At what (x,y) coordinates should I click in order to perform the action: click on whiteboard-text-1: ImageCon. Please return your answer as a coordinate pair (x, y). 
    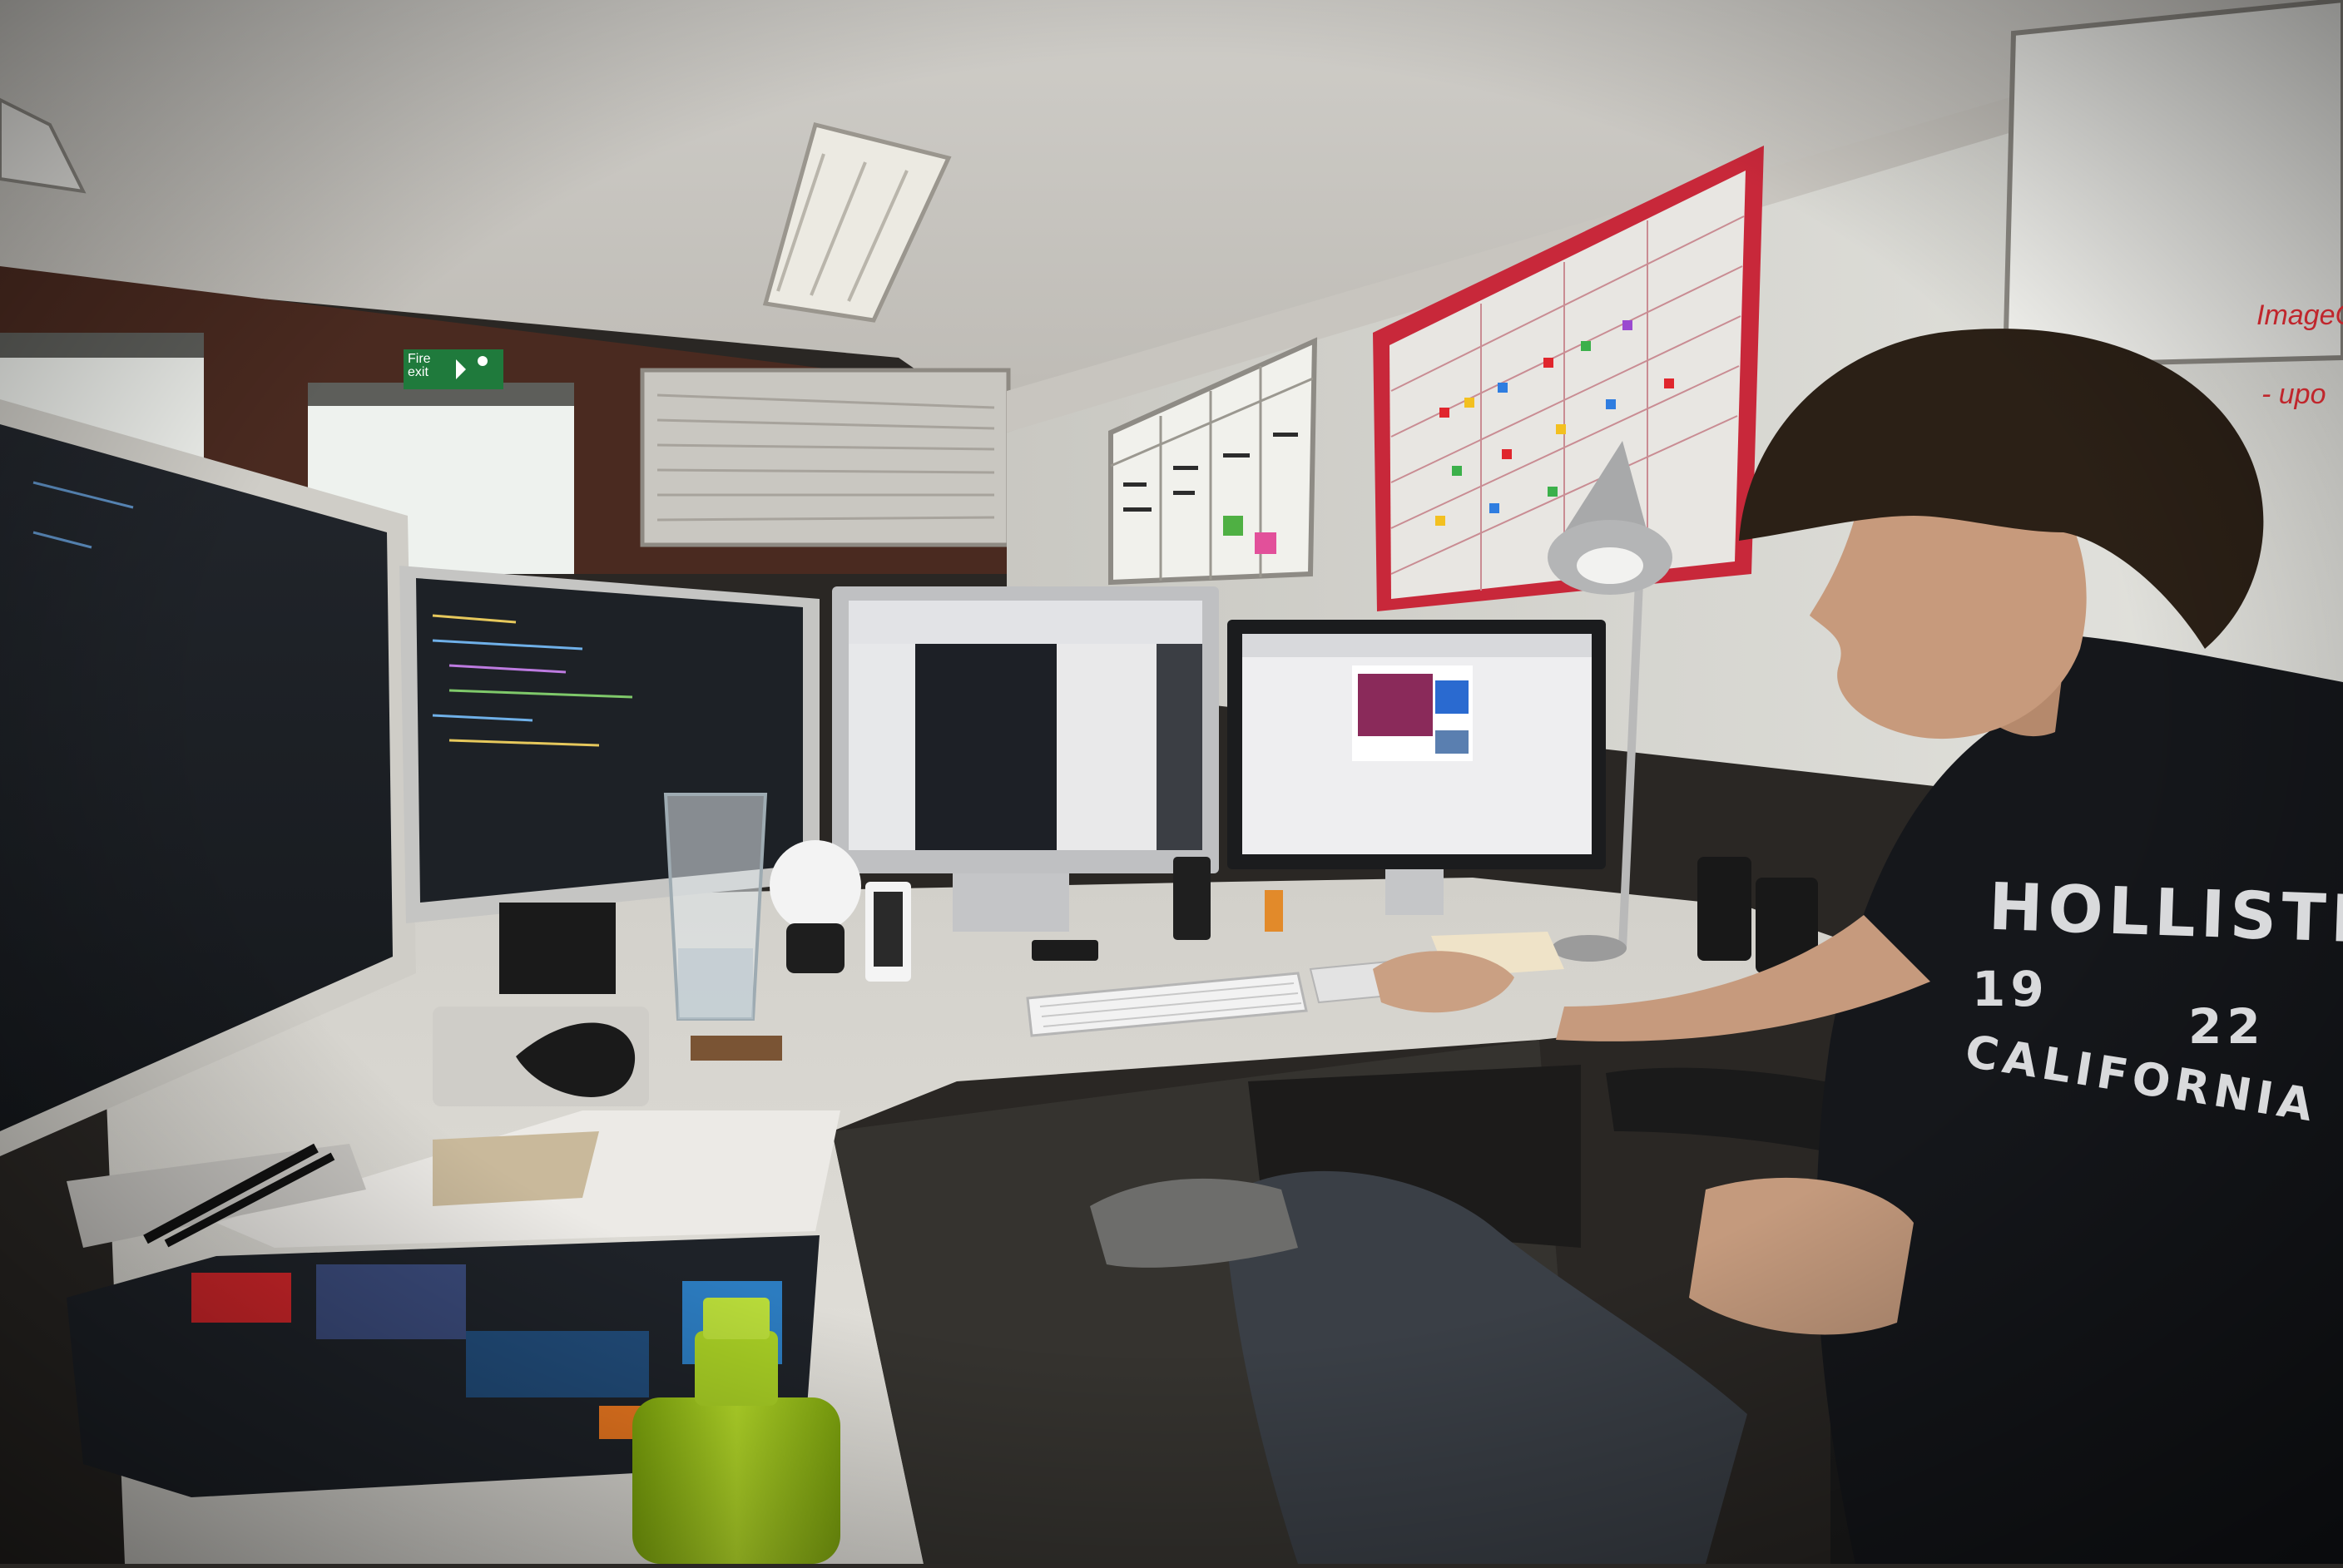
    Looking at the image, I should click on (2299, 315).